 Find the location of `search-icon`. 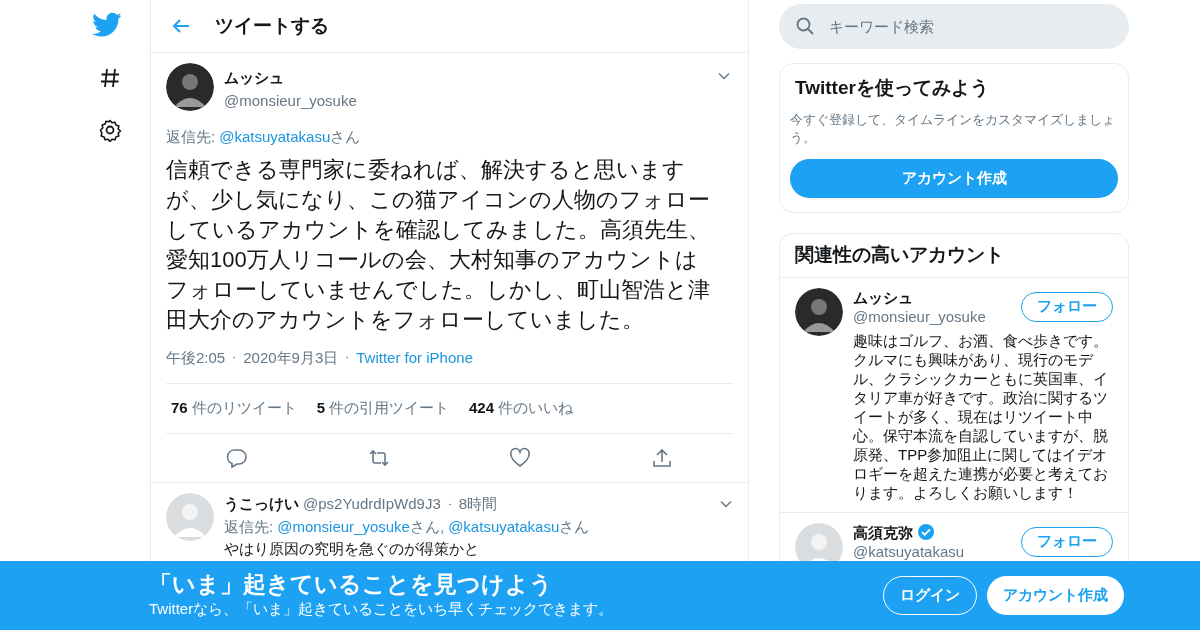

search-icon is located at coordinates (805, 26).